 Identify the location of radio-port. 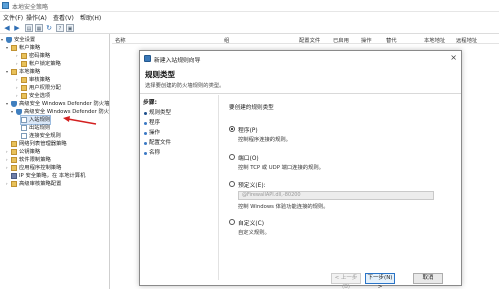
(232, 157).